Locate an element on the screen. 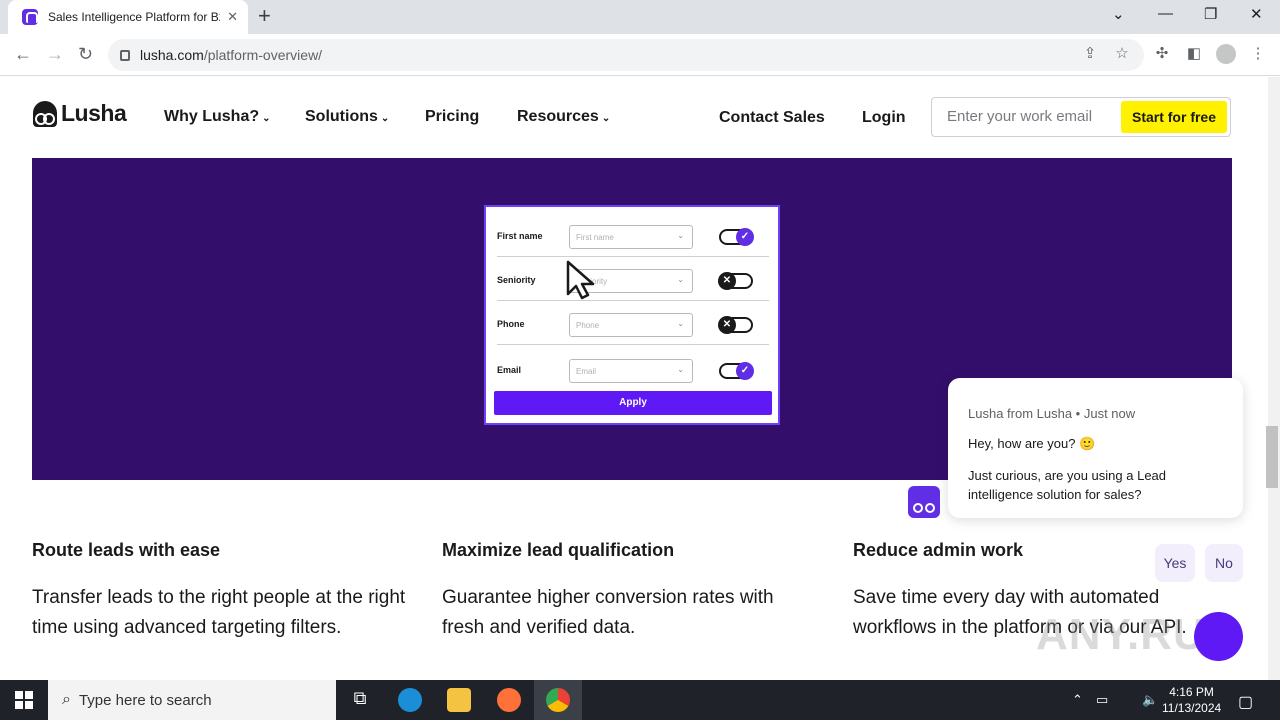 Image resolution: width=1280 pixels, height=720 pixels. restore-button: ❐ is located at coordinates (1210, 14).